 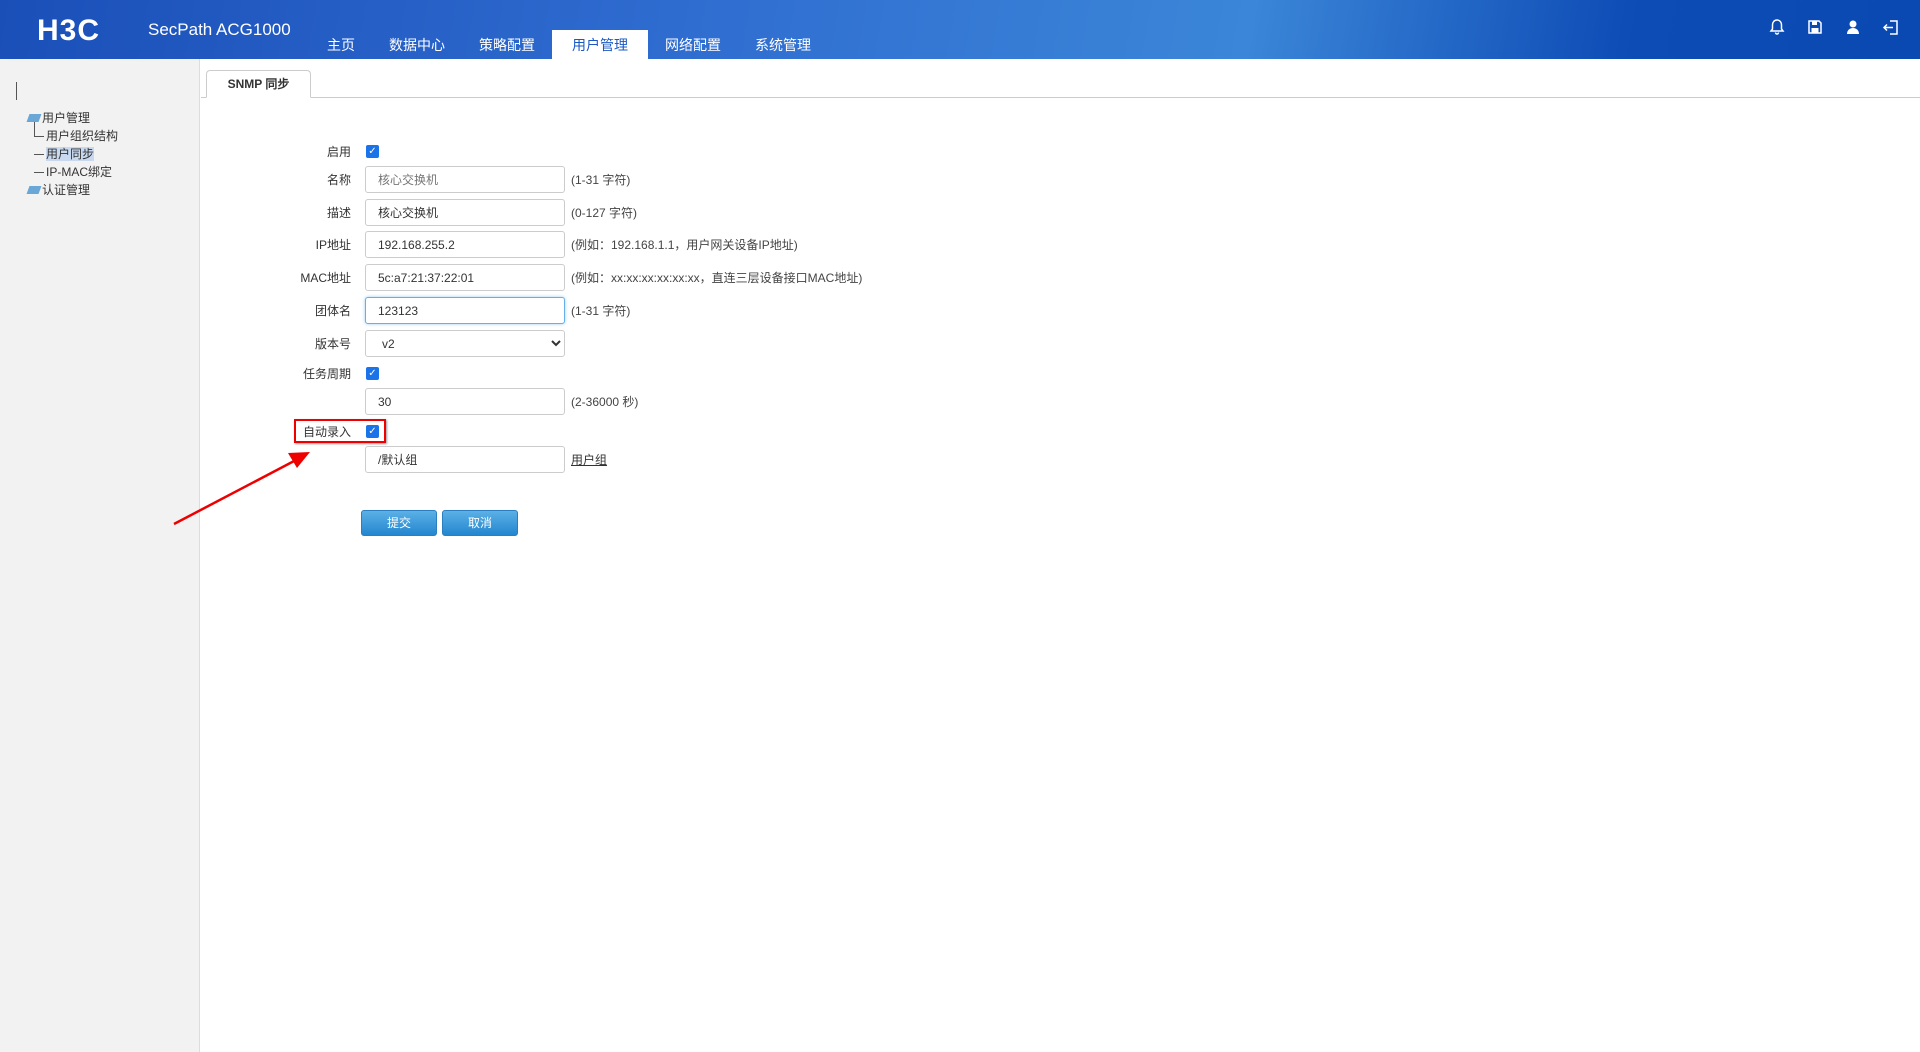 I want to click on name-label: 名称, so click(x=338, y=180).